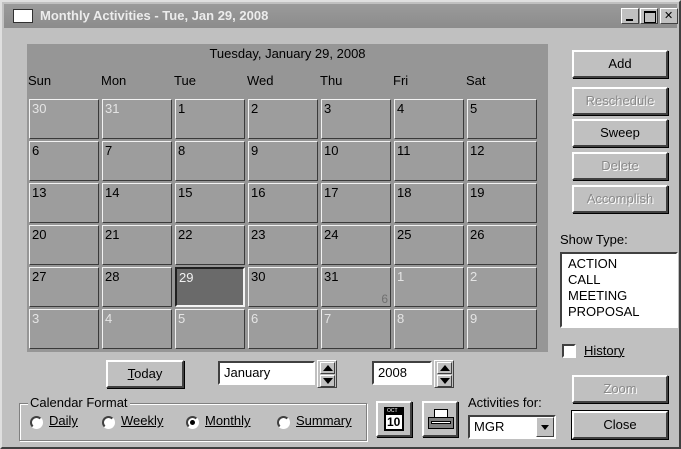  Describe the element at coordinates (356, 287) in the screenshot. I see `calendar-day-cell: 31 6` at that location.